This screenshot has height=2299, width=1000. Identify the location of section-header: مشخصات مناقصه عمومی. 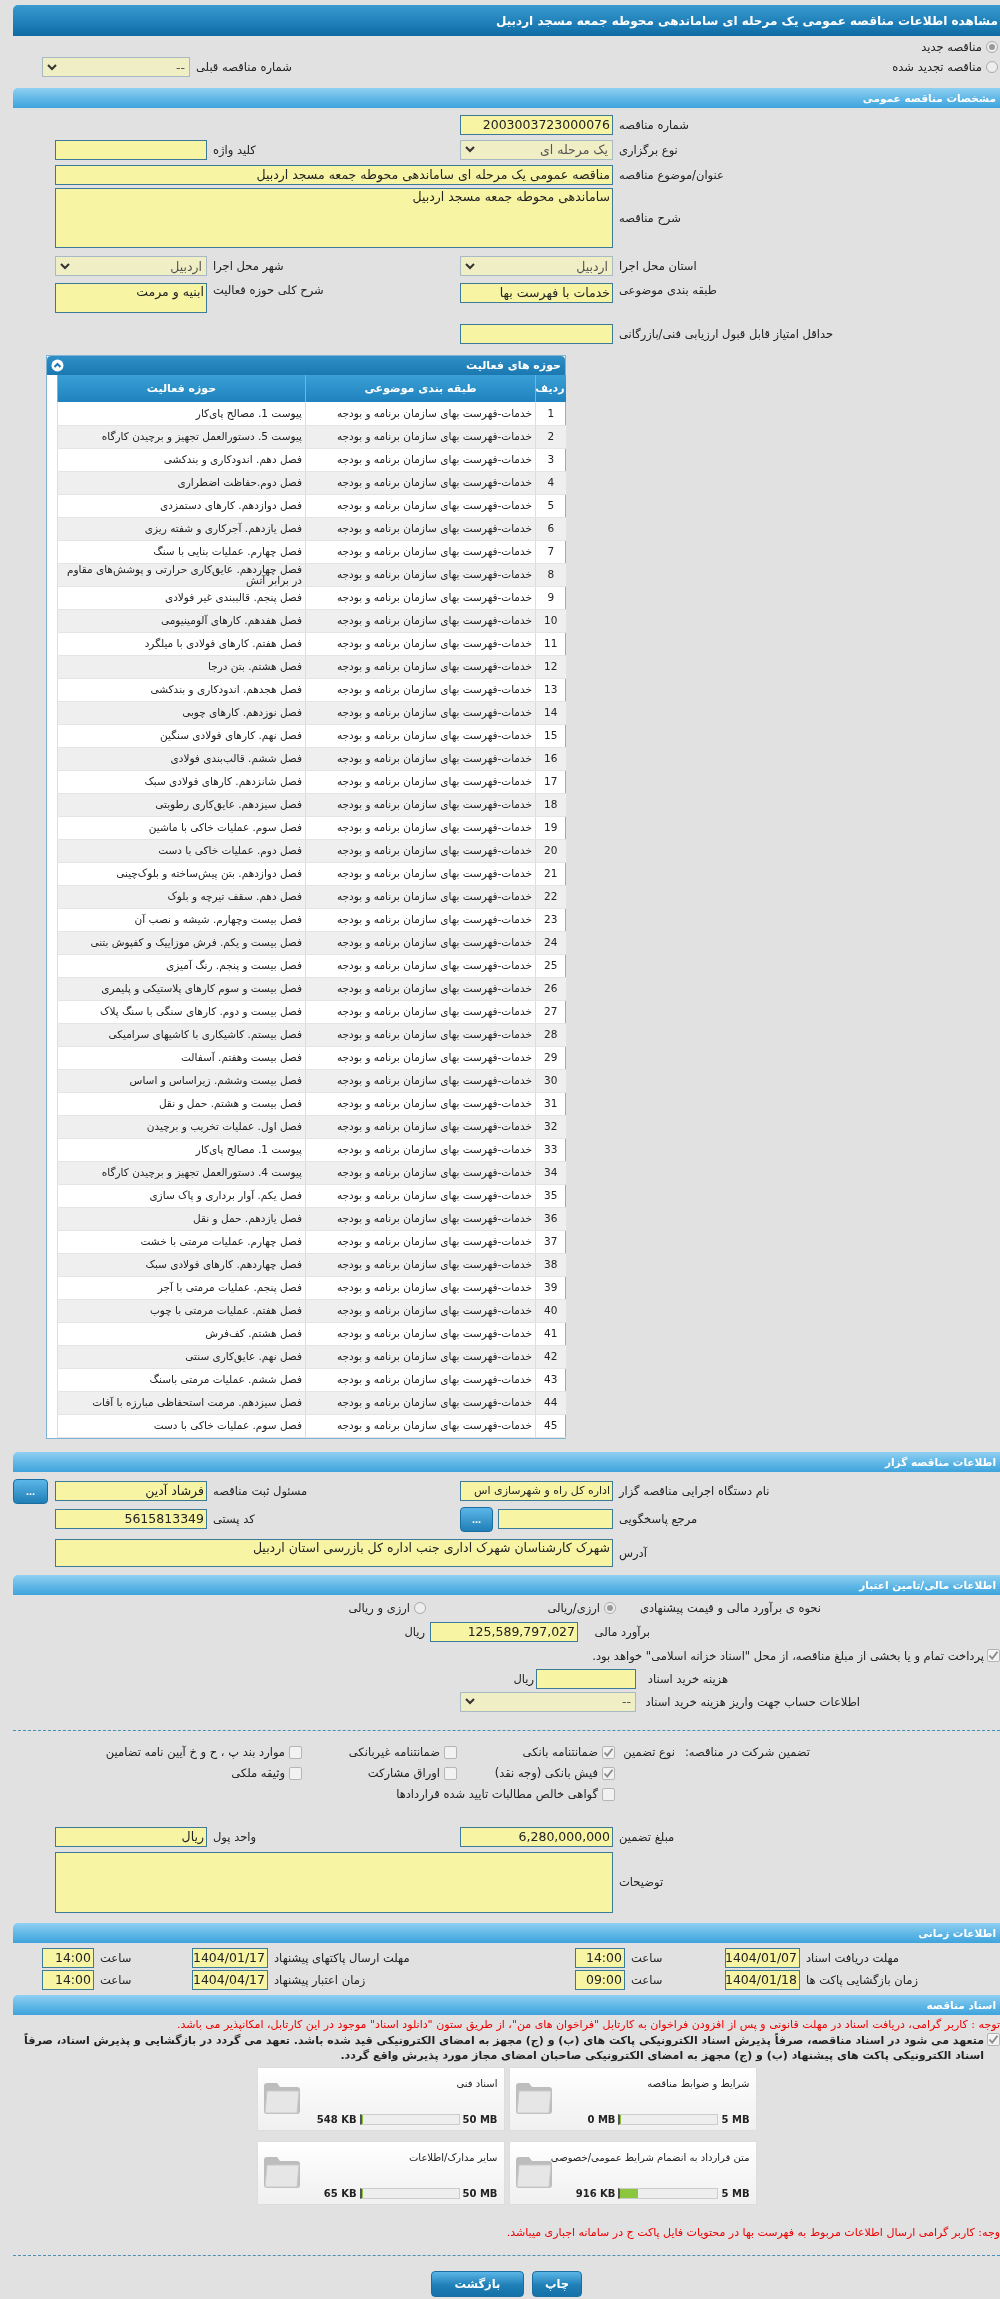
(506, 98).